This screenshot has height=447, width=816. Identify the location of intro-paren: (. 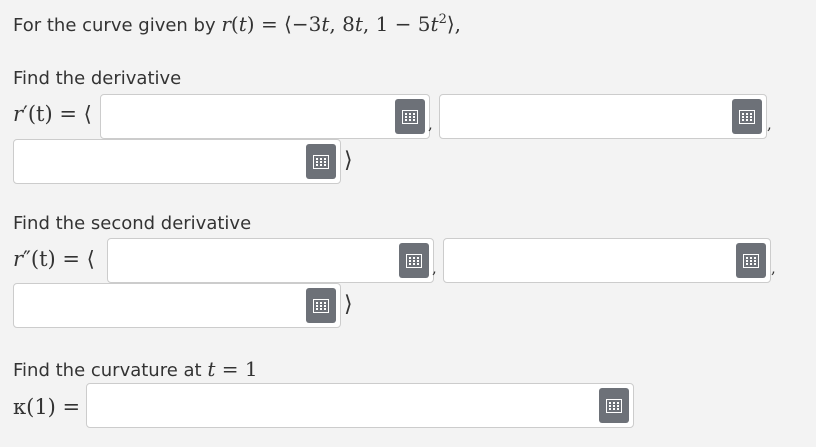
(234, 24).